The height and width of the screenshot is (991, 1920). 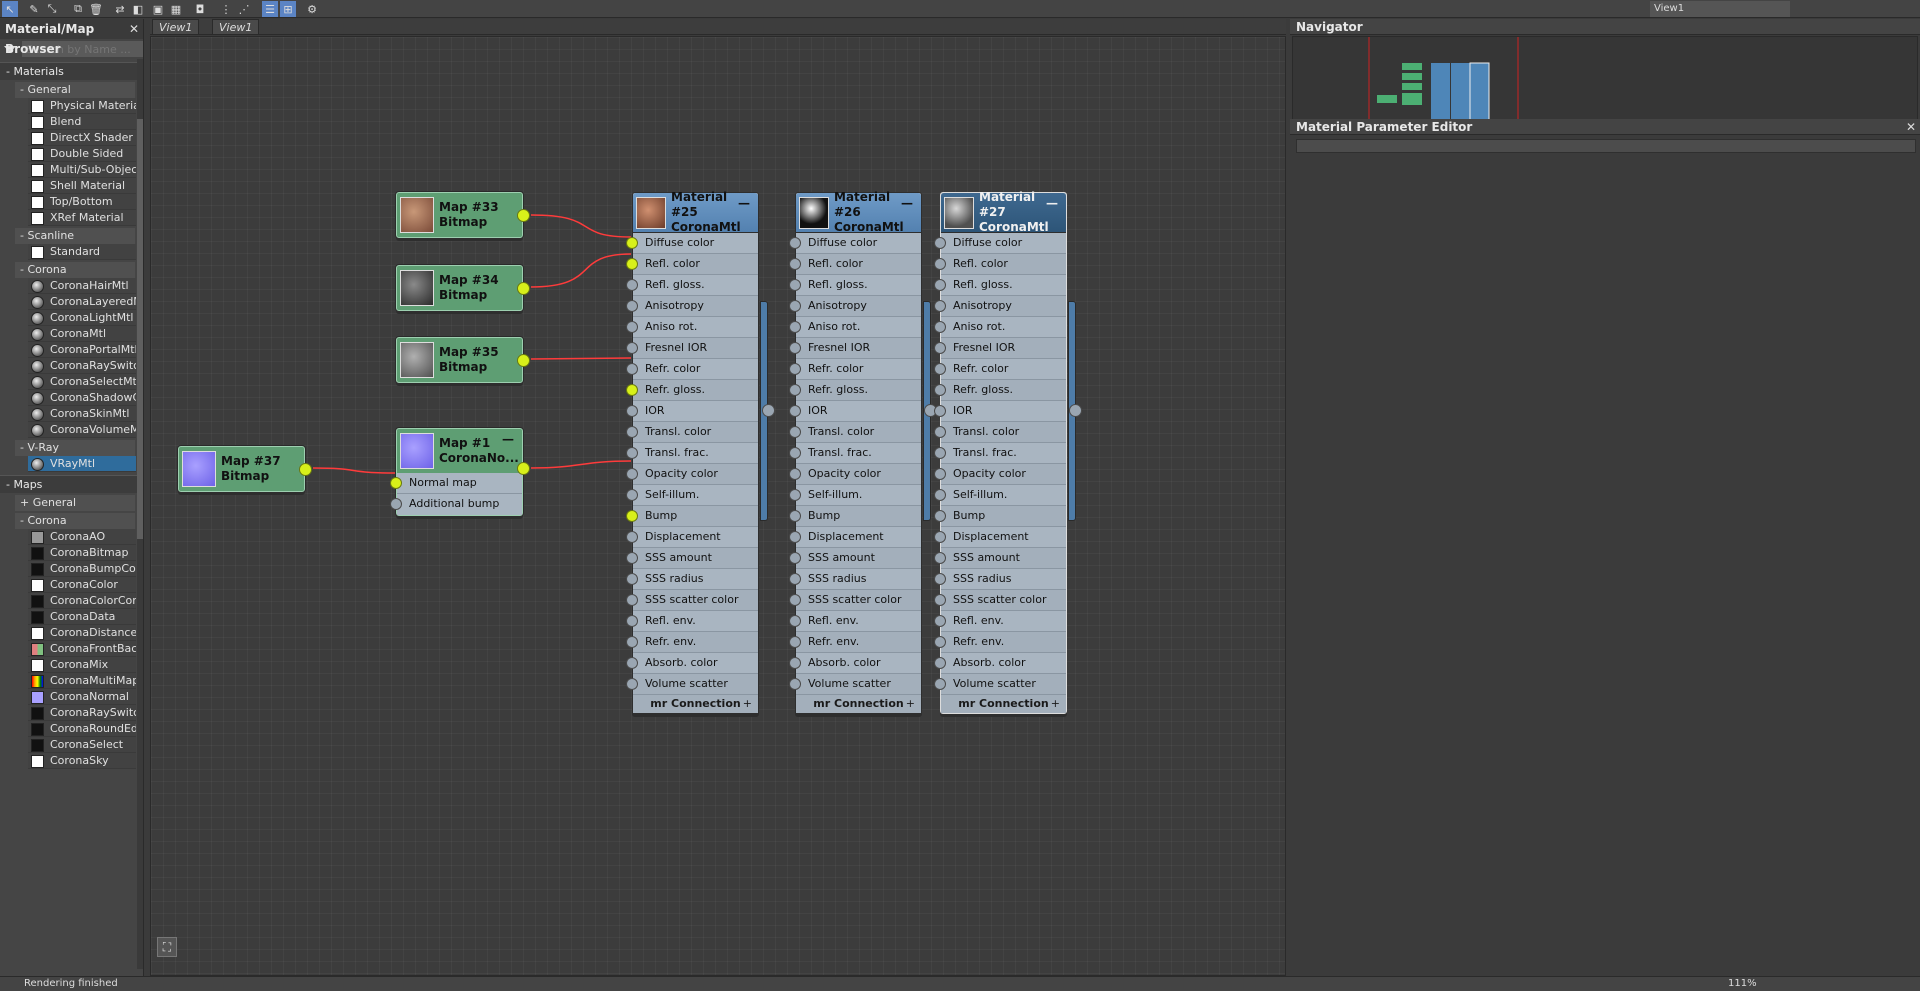 What do you see at coordinates (1000, 453) in the screenshot?
I see `material-slot: Transl. frac.` at bounding box center [1000, 453].